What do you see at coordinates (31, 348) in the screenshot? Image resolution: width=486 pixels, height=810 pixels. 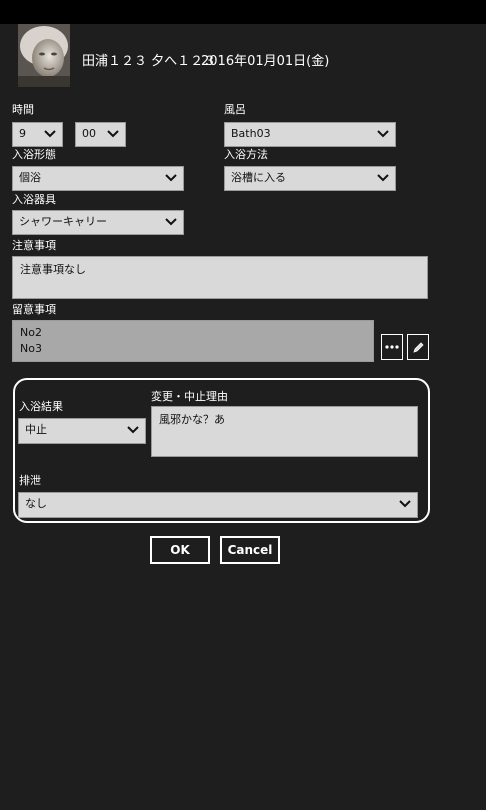 I see `notes-item: No3` at bounding box center [31, 348].